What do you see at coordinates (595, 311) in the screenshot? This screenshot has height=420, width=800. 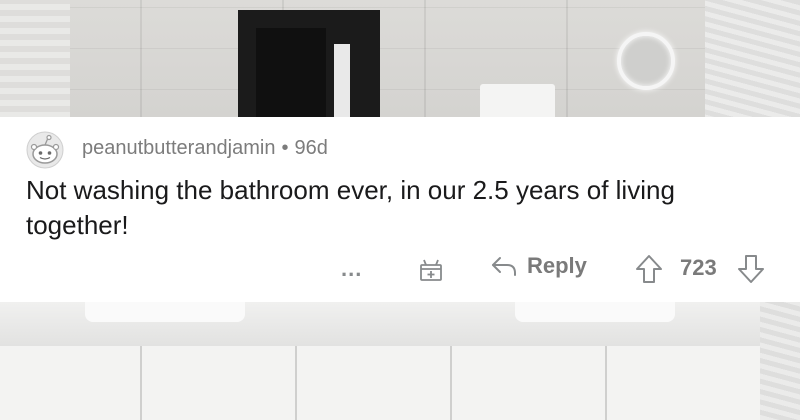 I see `sink-basin-right` at bounding box center [595, 311].